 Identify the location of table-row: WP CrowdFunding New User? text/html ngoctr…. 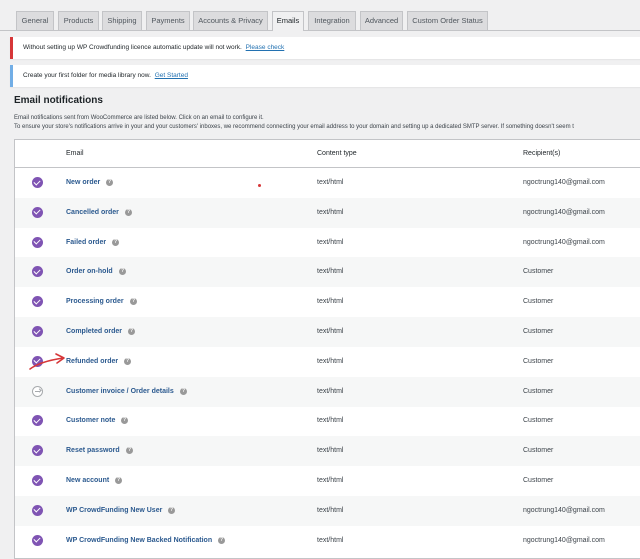
(327, 510).